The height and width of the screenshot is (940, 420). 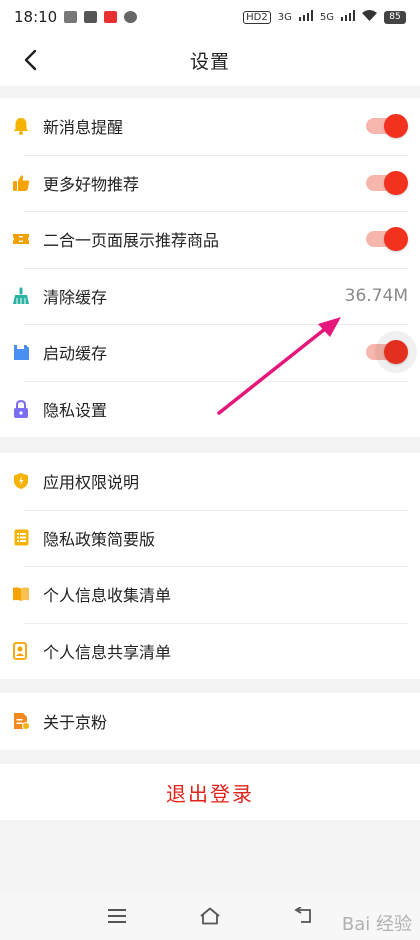 I want to click on home-icon, so click(x=210, y=916).